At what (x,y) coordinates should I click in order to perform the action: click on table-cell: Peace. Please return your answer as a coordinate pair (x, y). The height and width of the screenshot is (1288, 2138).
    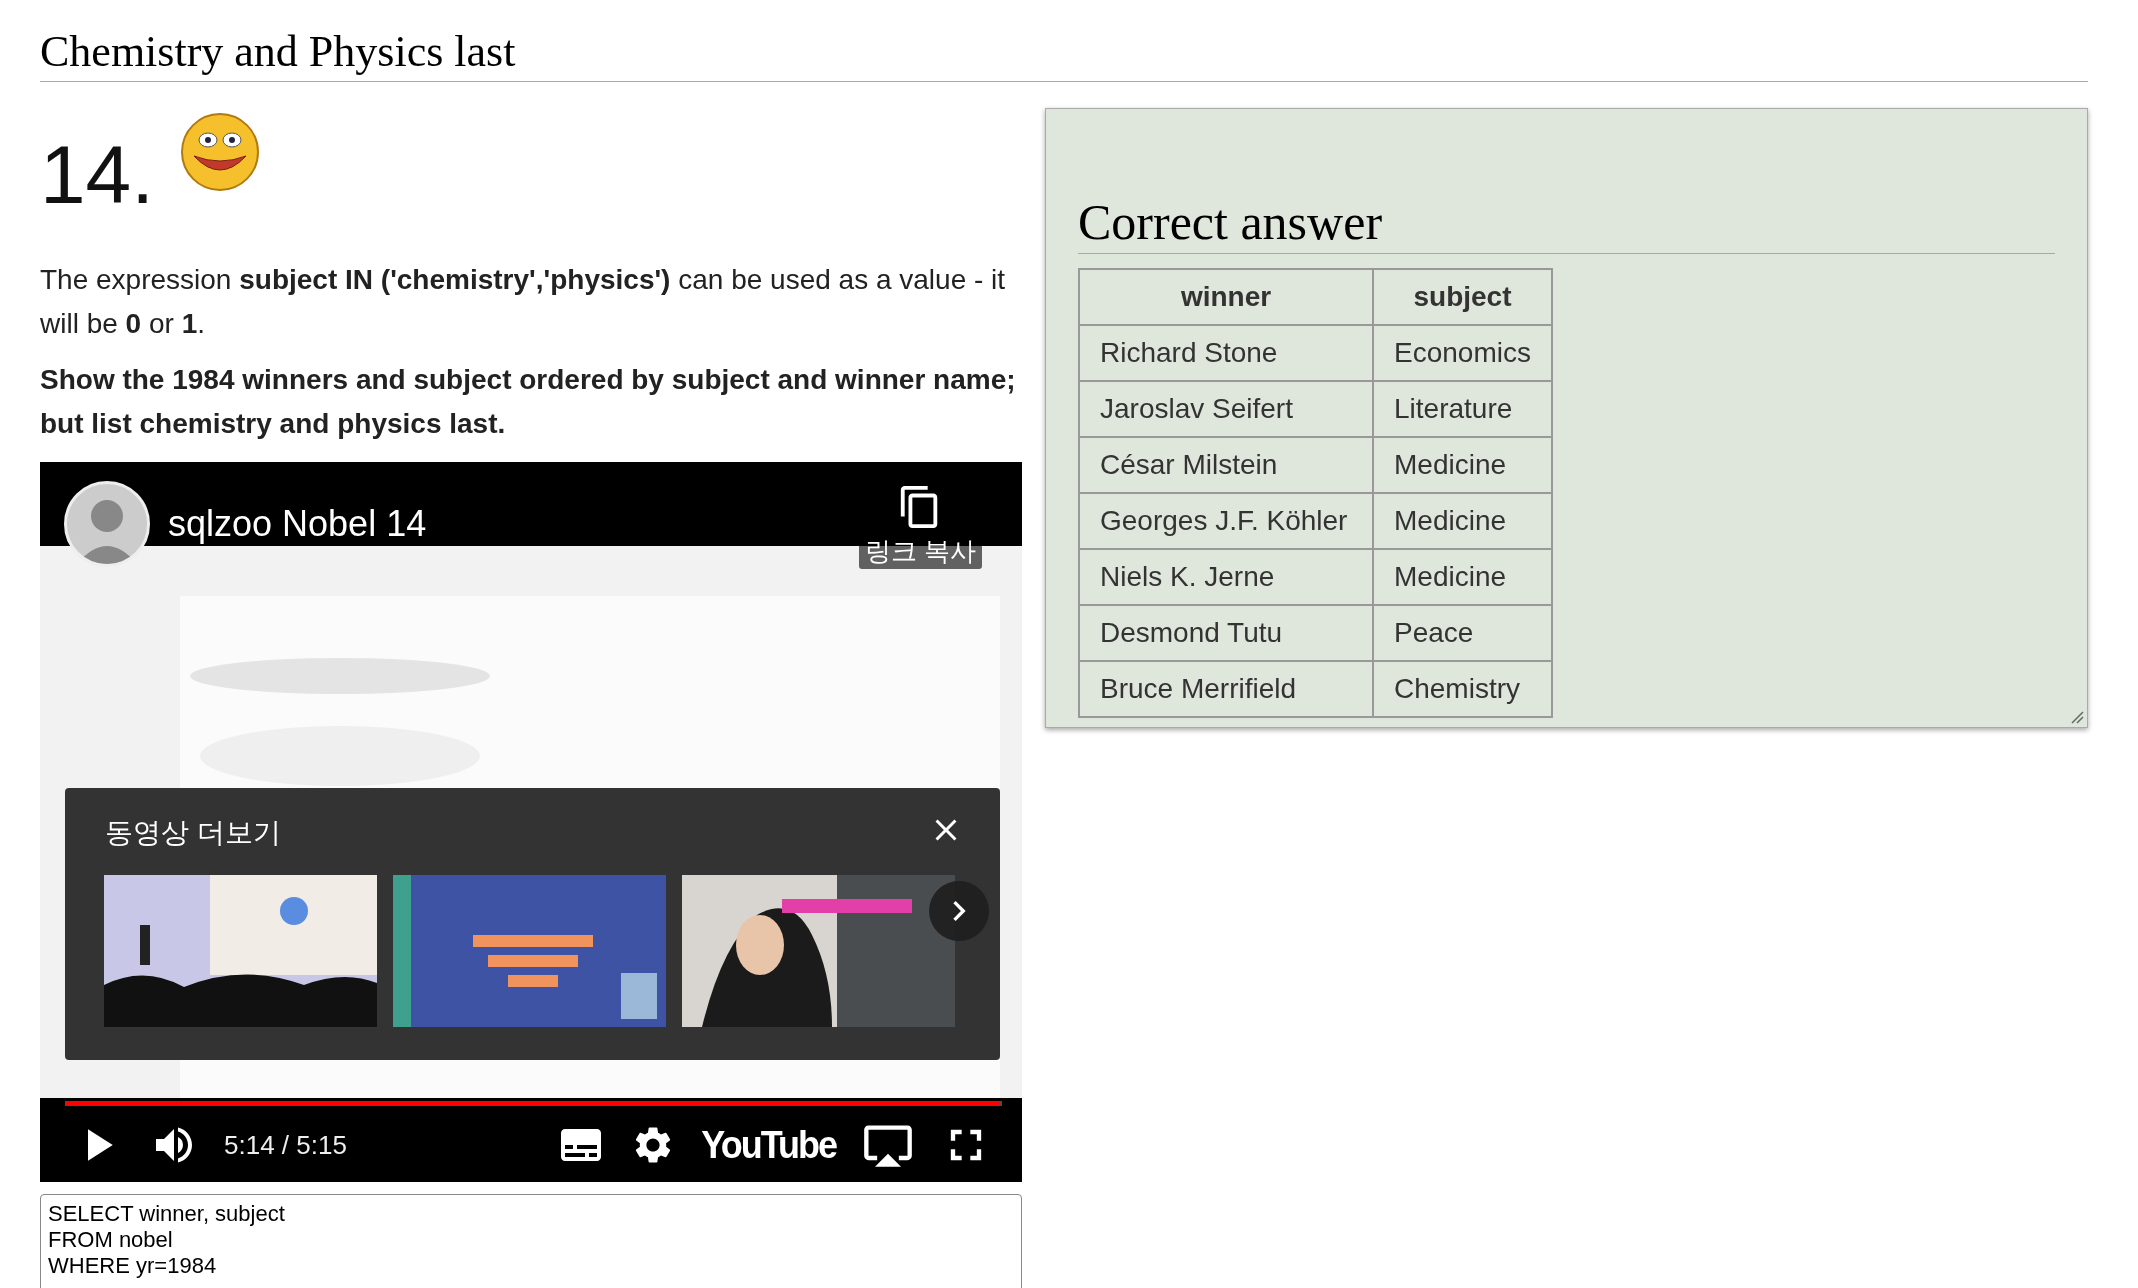
    Looking at the image, I should click on (1462, 633).